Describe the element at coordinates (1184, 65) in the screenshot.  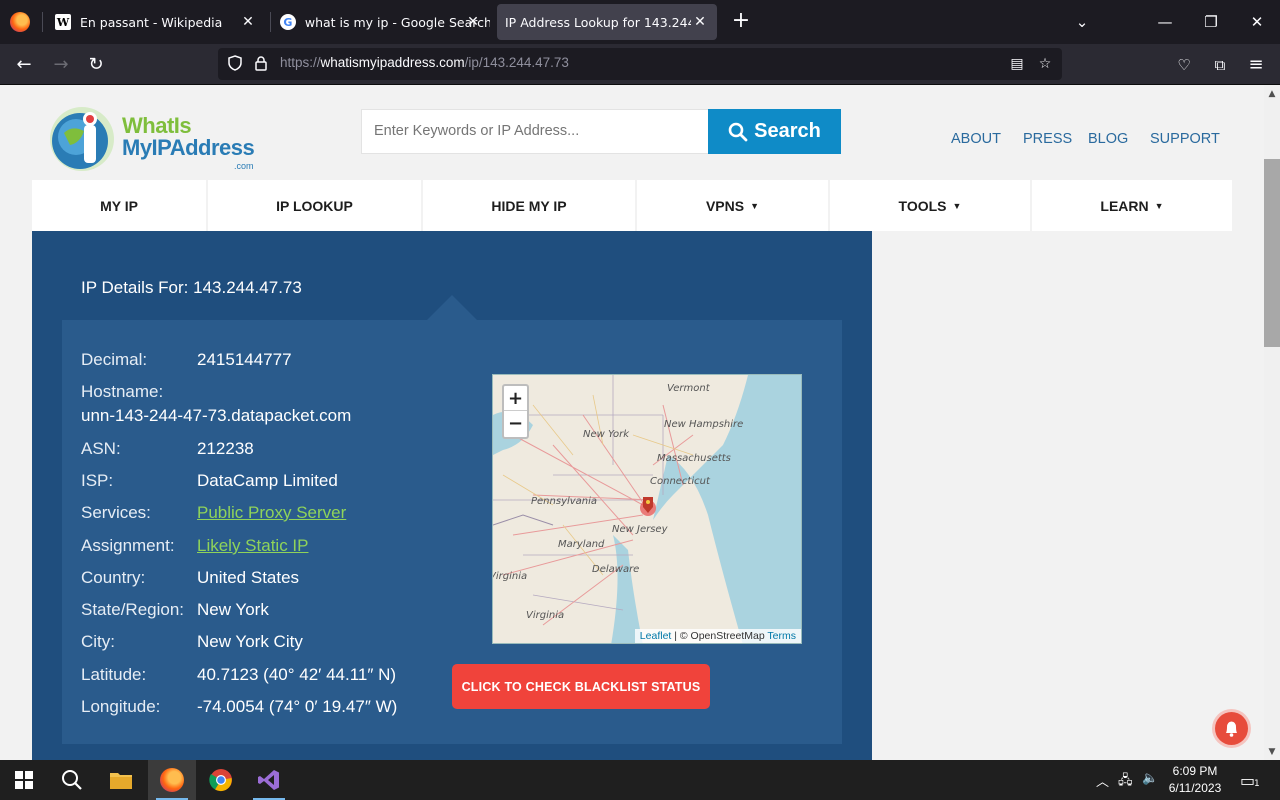
I see `pocket-icon: ♡` at that location.